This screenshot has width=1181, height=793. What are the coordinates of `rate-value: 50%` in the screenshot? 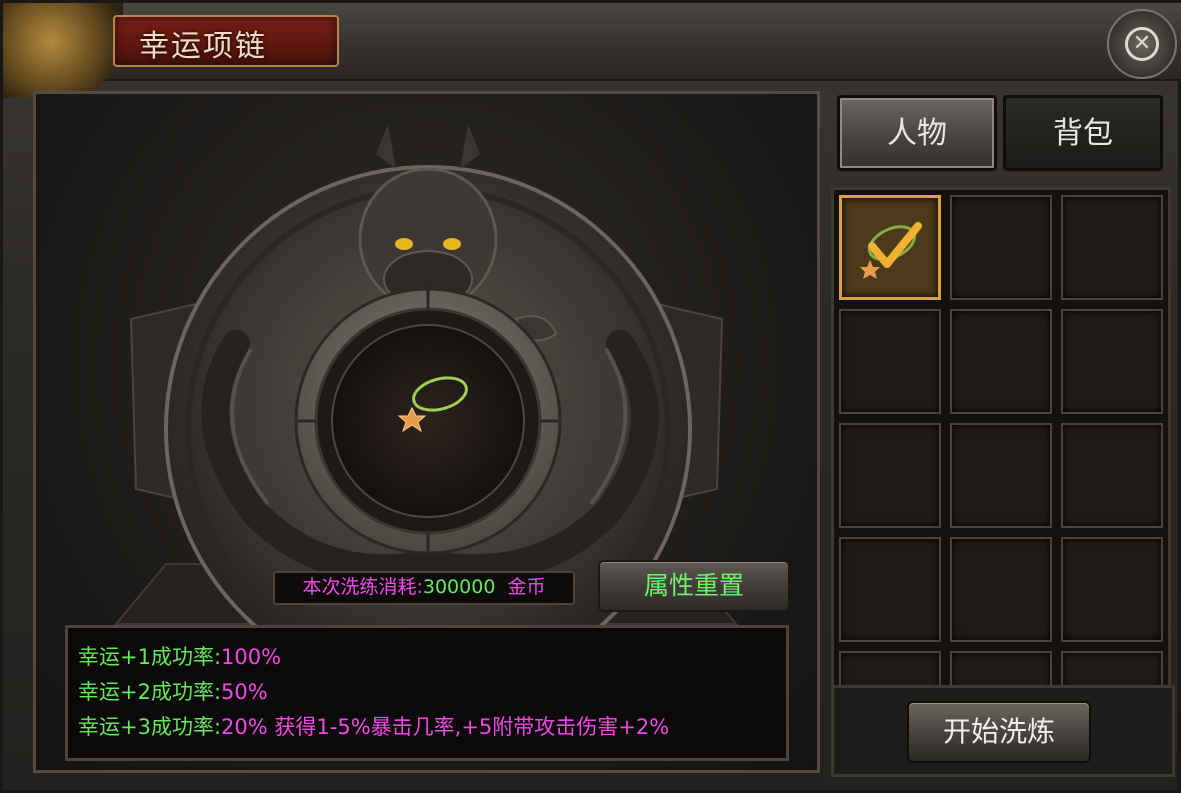 It's located at (244, 692).